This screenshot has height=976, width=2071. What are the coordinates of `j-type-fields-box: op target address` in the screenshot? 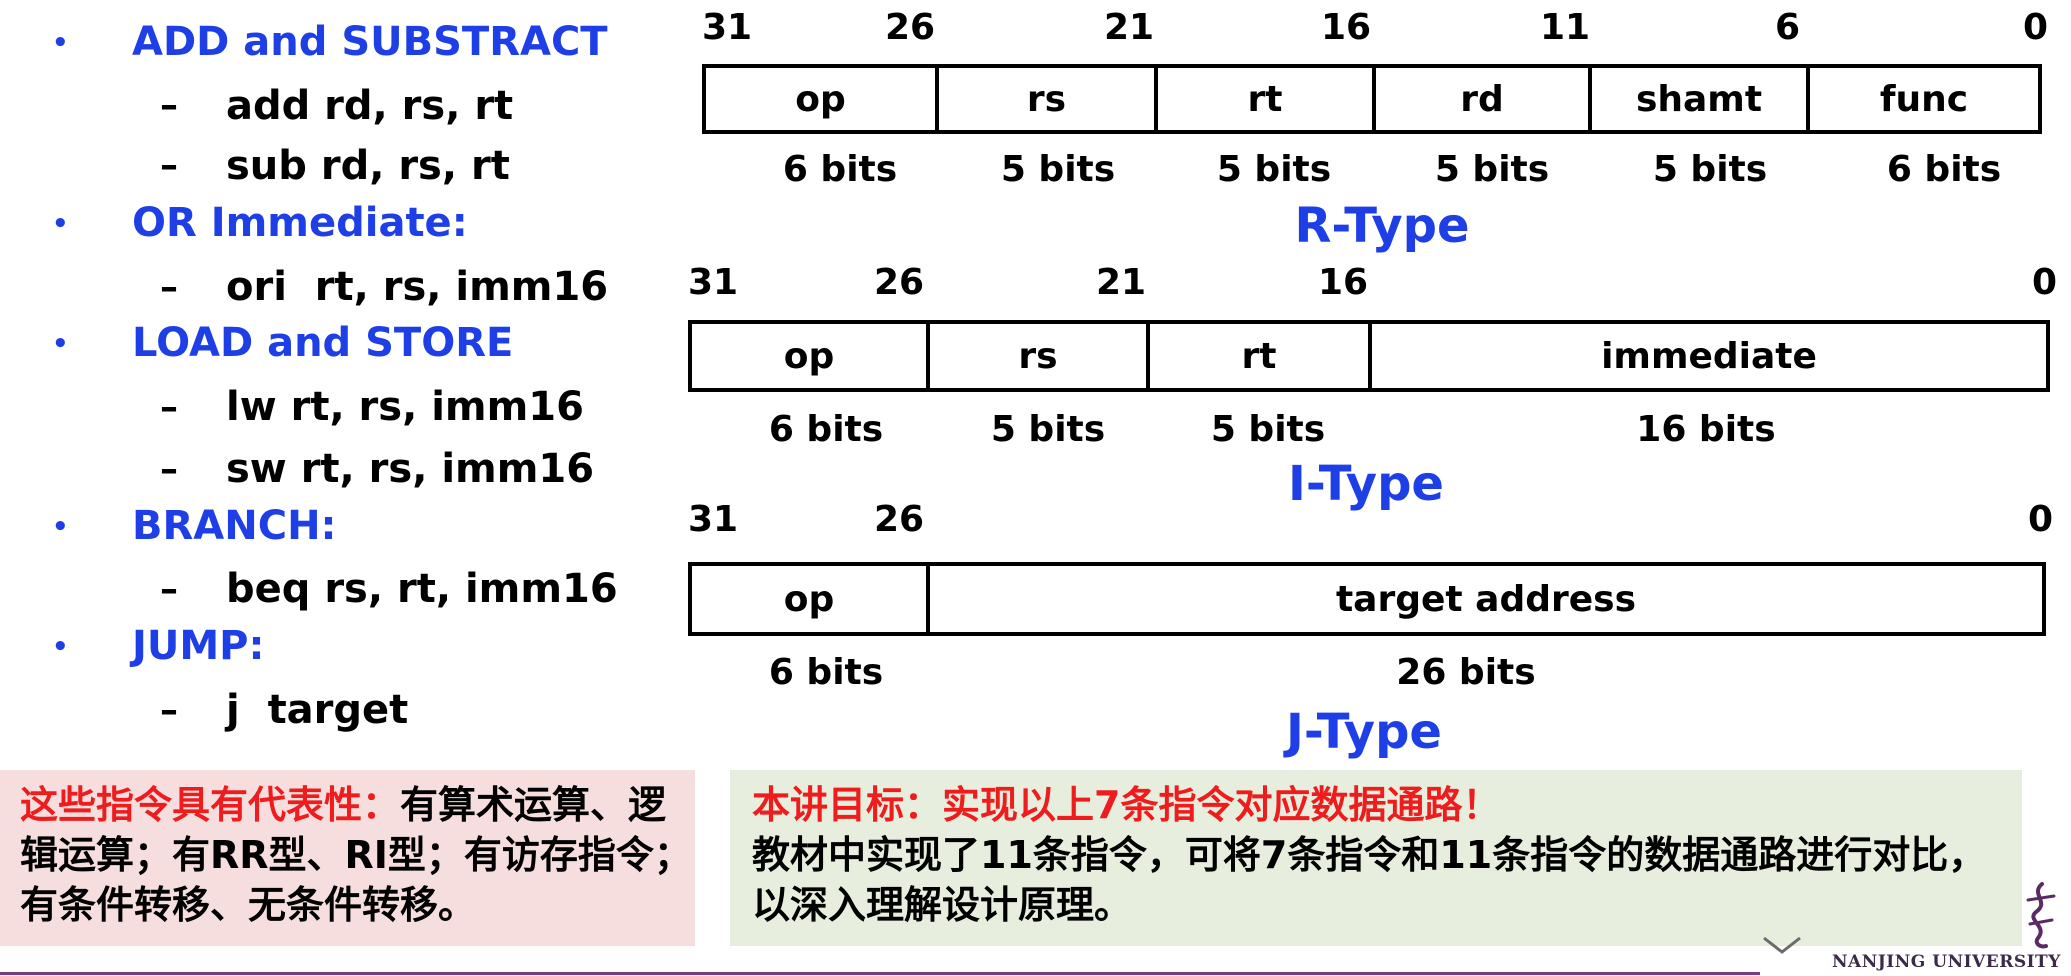 It's located at (1367, 599).